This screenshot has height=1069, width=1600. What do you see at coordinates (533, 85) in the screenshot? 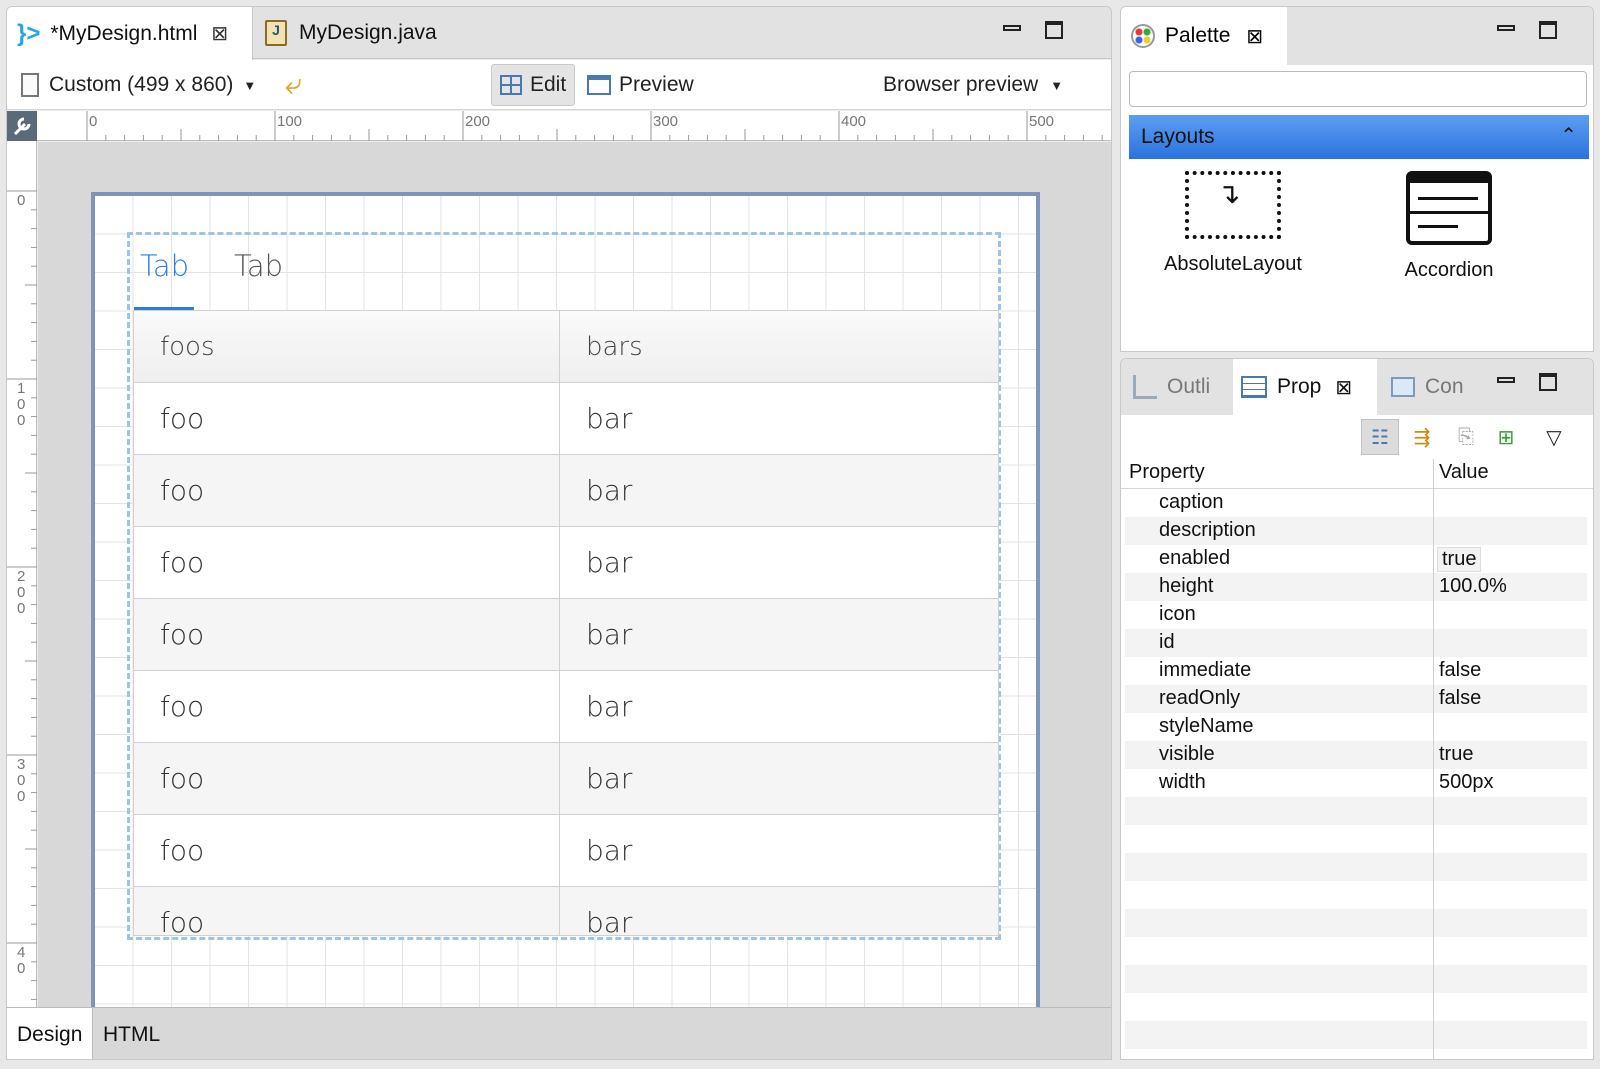
I see `edit-mode-button: Edit` at bounding box center [533, 85].